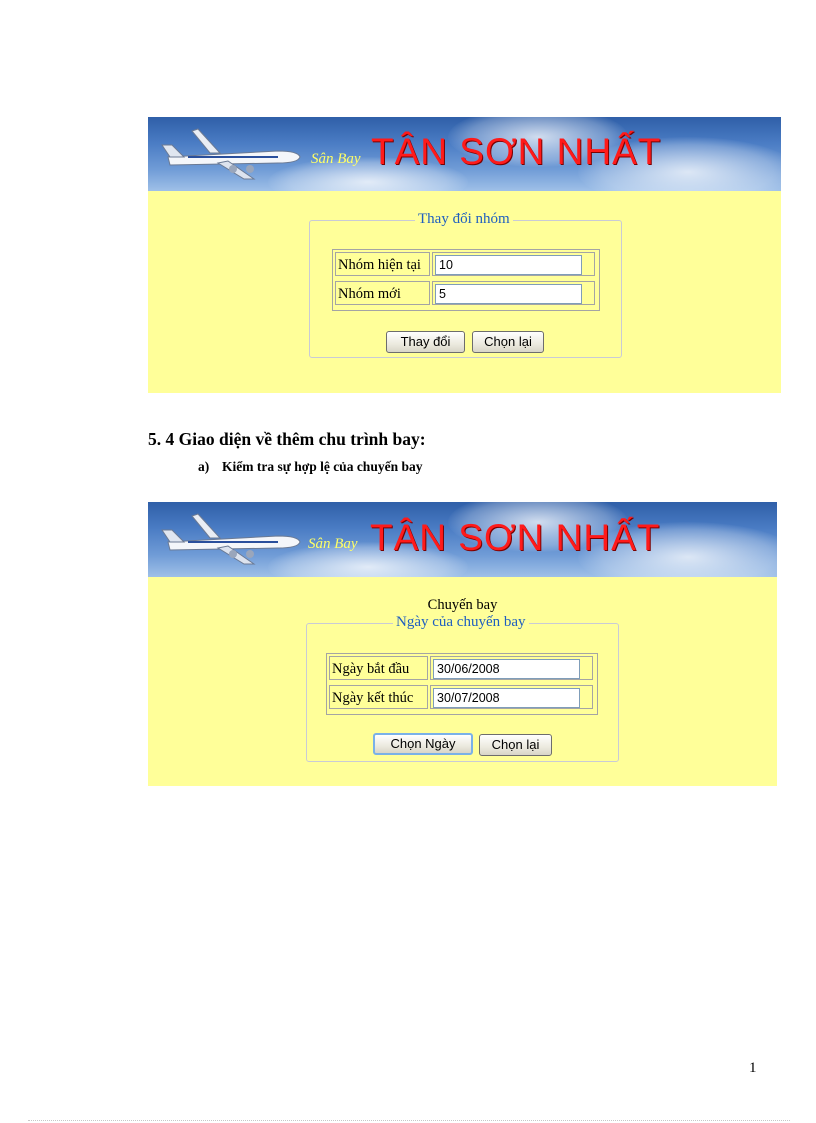  I want to click on start-date-label: Ngày bắt đầu, so click(378, 668).